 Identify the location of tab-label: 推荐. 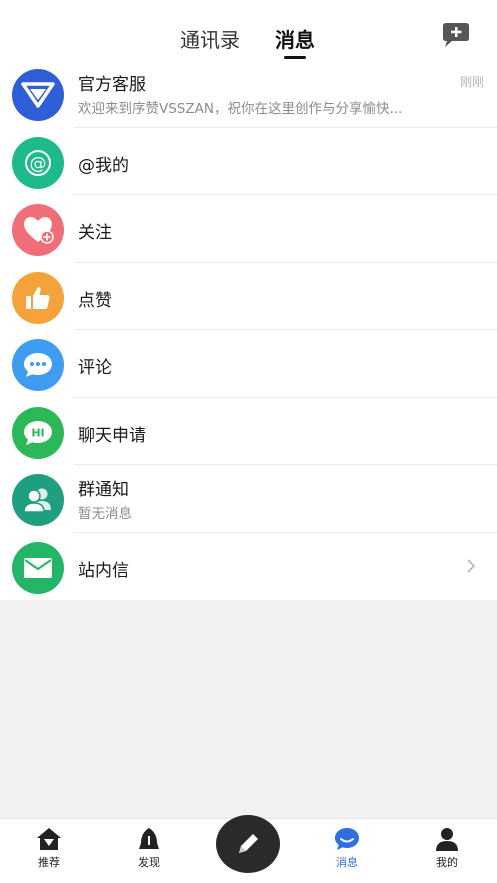
(49, 862).